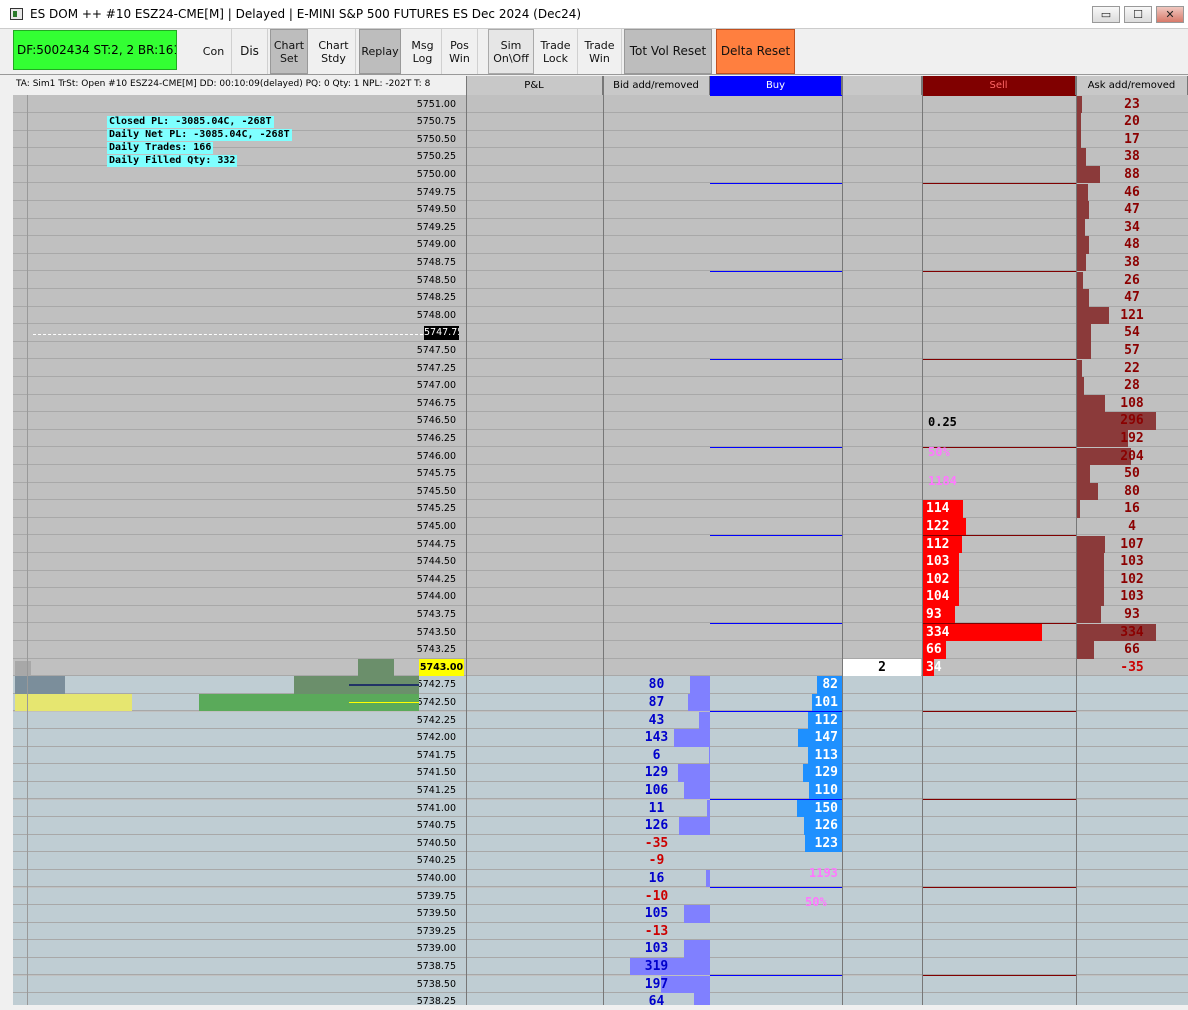 The height and width of the screenshot is (1010, 1188). I want to click on sell-size-value: 104, so click(938, 597).